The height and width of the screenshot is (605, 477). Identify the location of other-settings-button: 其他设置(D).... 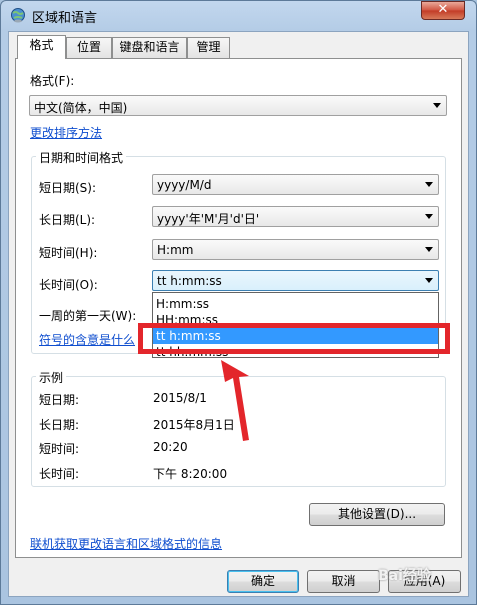
(377, 514).